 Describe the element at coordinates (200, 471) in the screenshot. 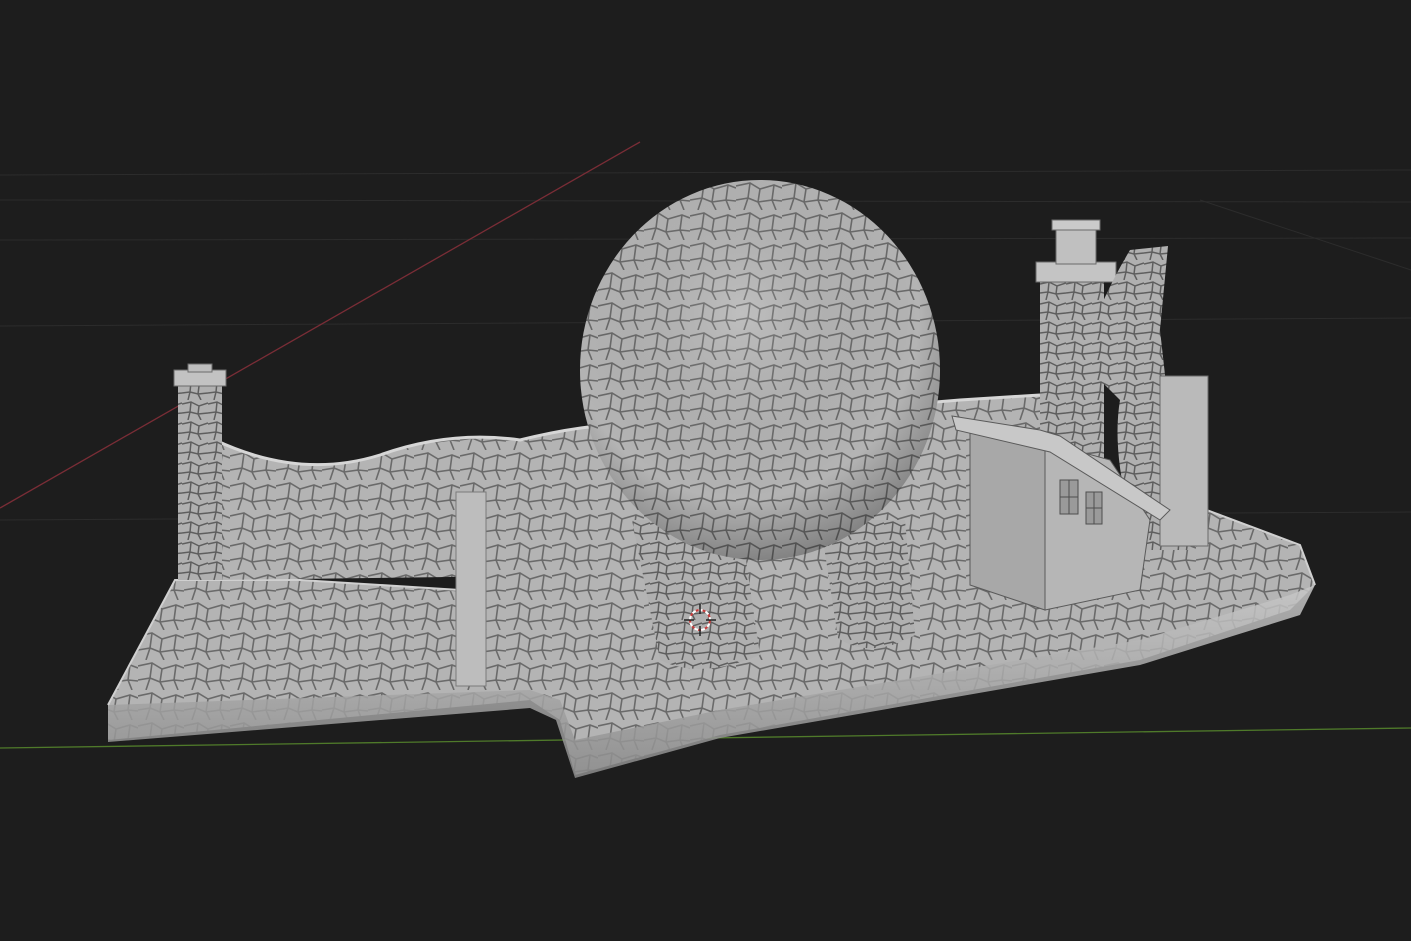

I see `left-pillar` at that location.